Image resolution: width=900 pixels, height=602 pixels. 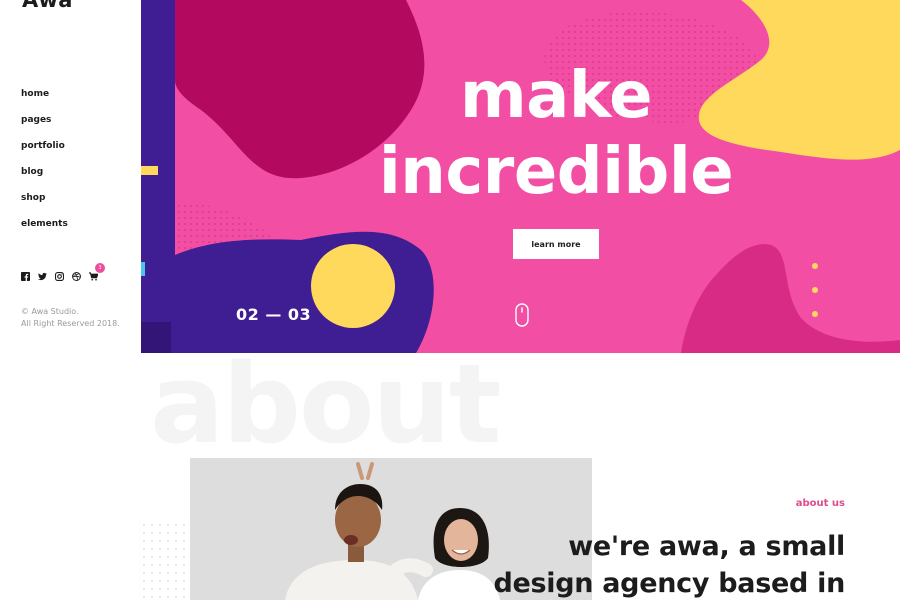 I want to click on cart-link: 3, so click(x=97, y=272).